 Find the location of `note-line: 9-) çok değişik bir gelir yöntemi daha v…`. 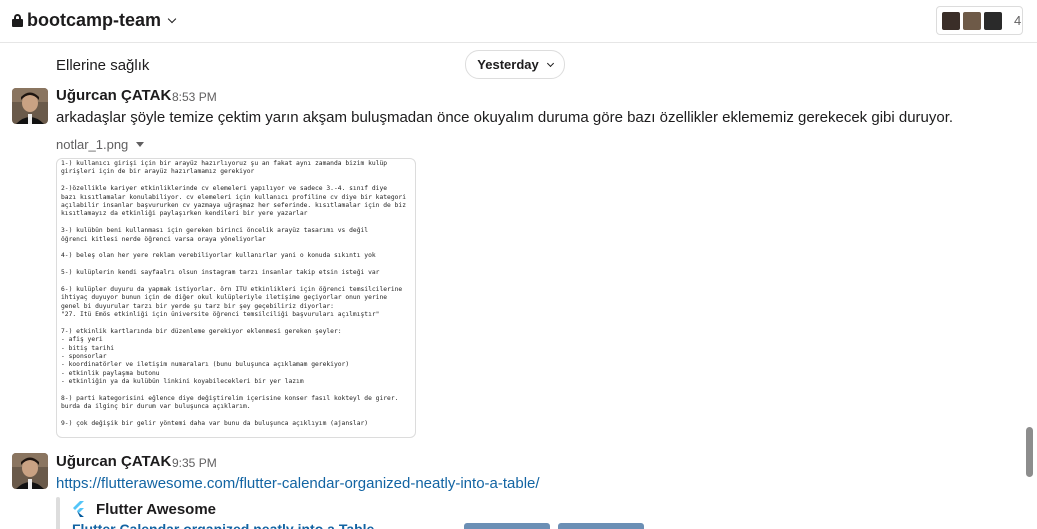

note-line: 9-) çok değişik bir gelir yöntemi daha v… is located at coordinates (215, 424).